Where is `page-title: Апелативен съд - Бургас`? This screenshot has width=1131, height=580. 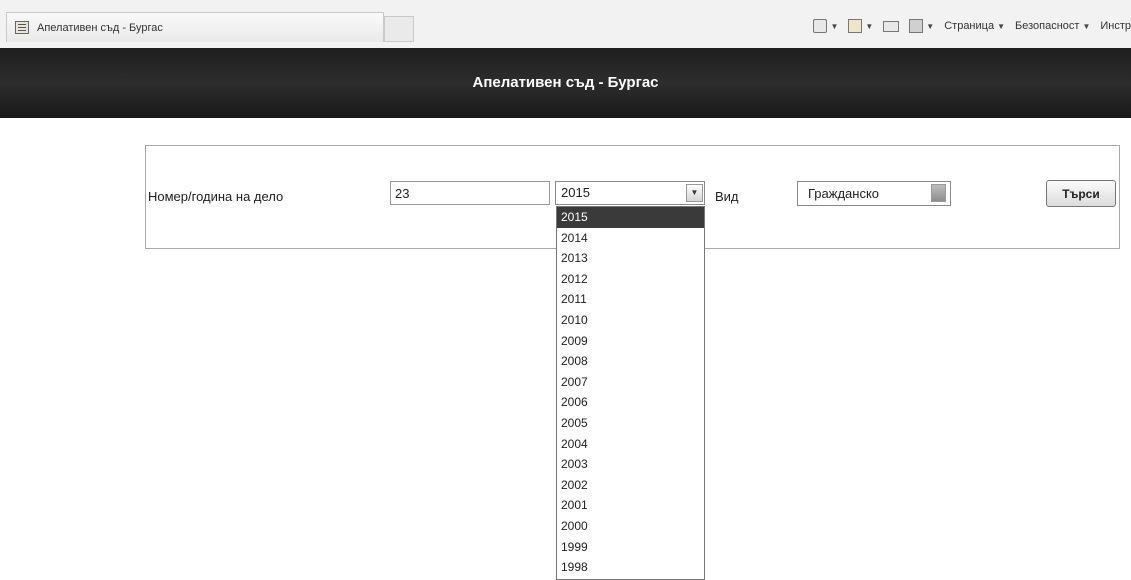
page-title: Апелативен съд - Бургас is located at coordinates (565, 82).